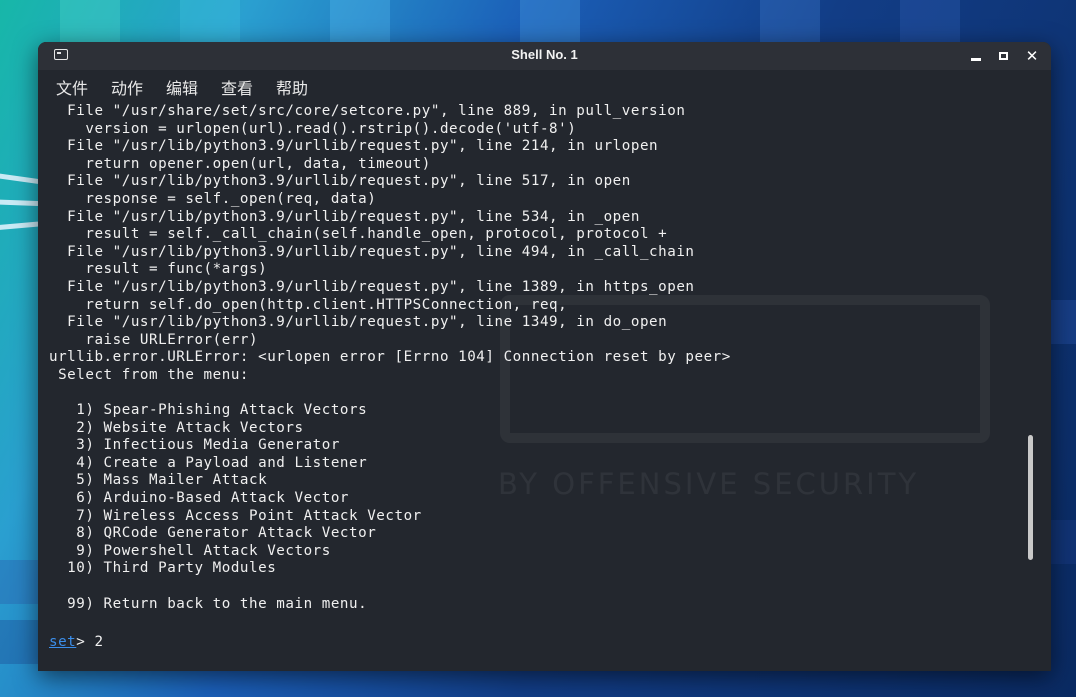 The height and width of the screenshot is (697, 1076). What do you see at coordinates (158, 480) in the screenshot?
I see `menu-option: 5) Mass Mailer Attack` at bounding box center [158, 480].